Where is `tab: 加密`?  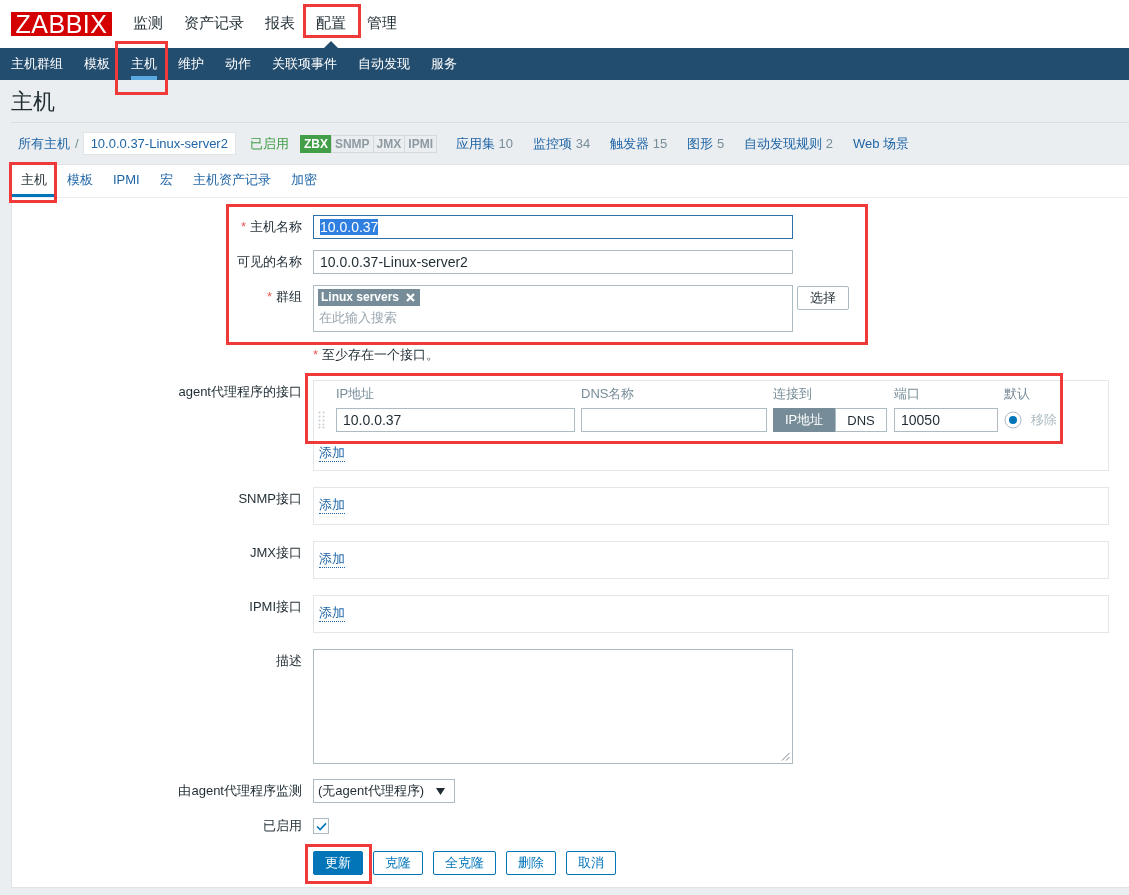
tab: 加密 is located at coordinates (303, 181).